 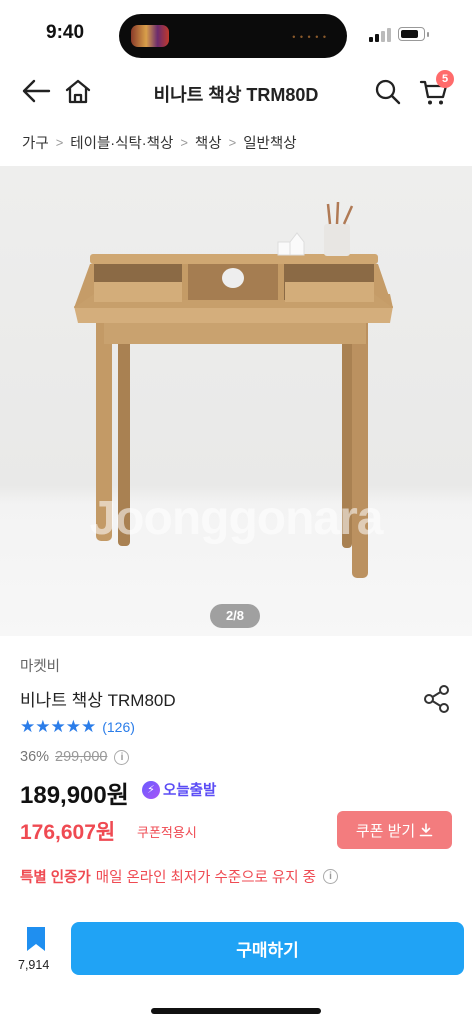 What do you see at coordinates (150, 36) in the screenshot?
I see `now-playing-artwork` at bounding box center [150, 36].